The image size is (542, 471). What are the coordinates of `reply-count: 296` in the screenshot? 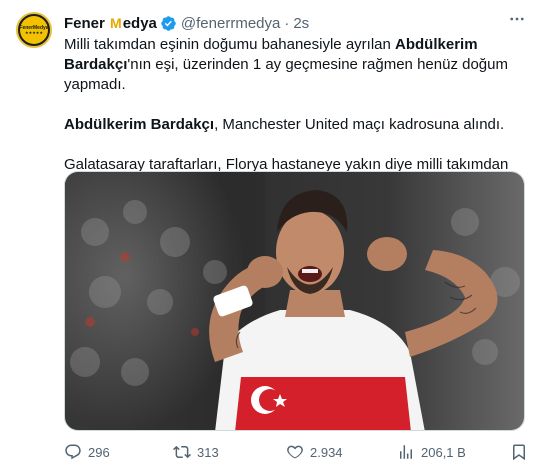 It's located at (99, 452).